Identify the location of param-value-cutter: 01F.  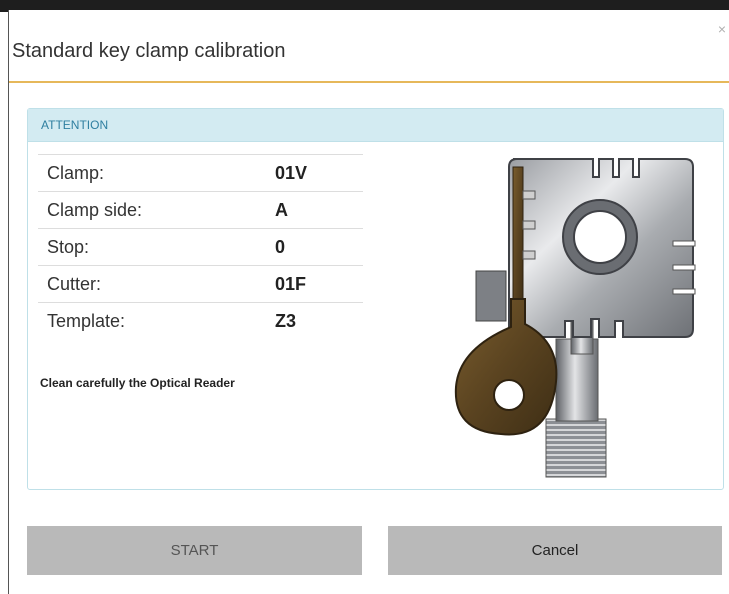
(319, 284).